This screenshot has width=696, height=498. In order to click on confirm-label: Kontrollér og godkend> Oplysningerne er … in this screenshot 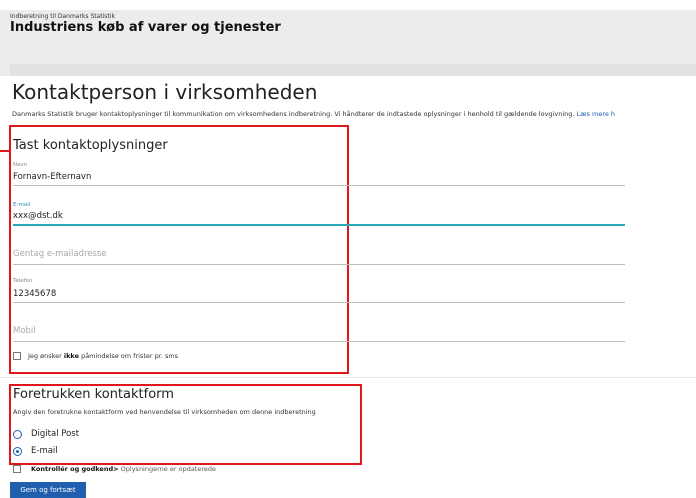, I will do `click(123, 469)`.